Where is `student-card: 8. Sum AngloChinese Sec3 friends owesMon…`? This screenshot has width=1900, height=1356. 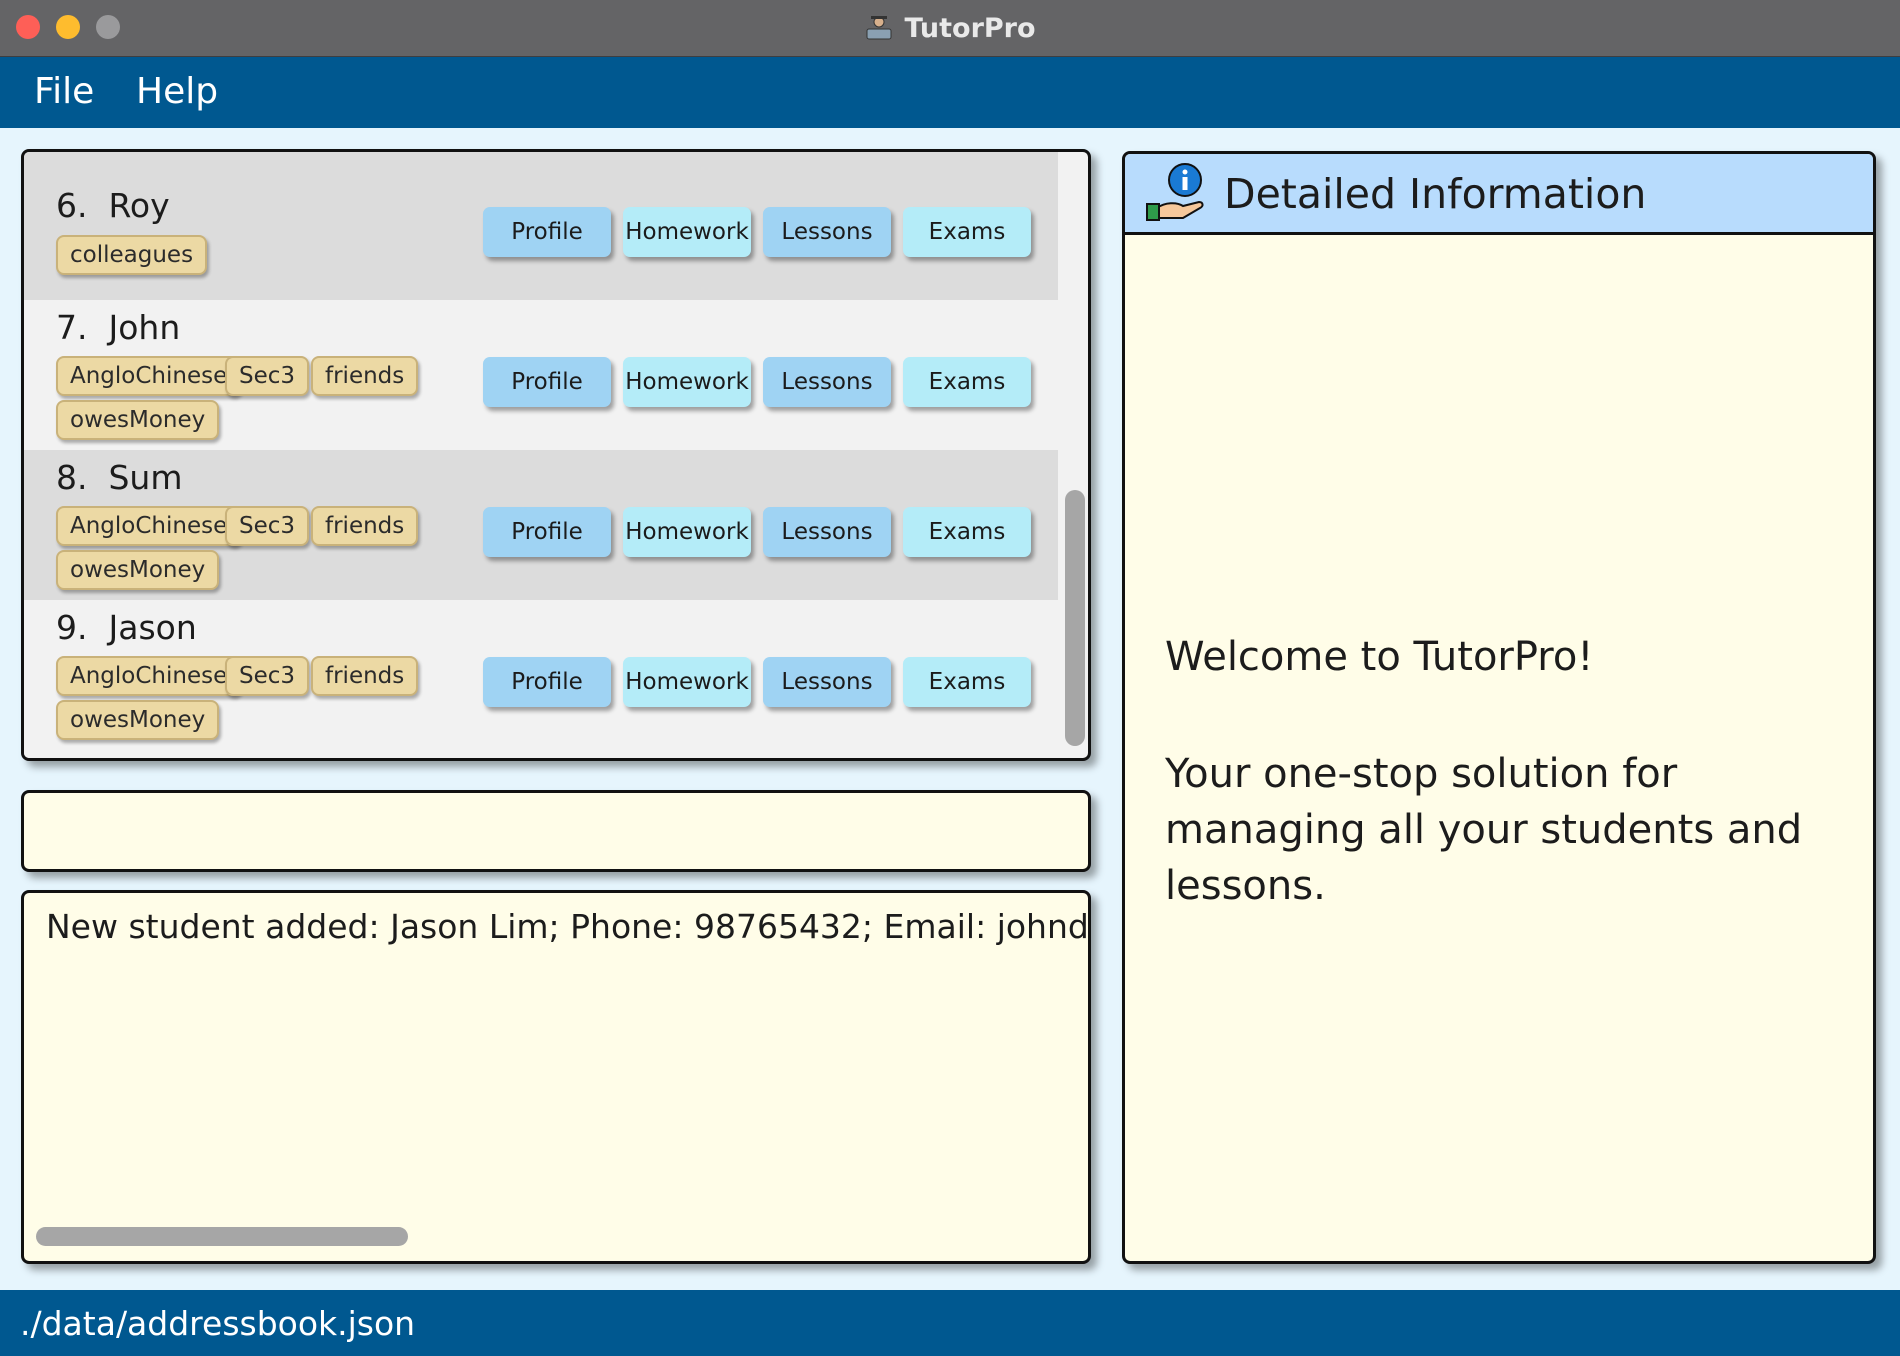
student-card: 8. Sum AngloChinese Sec3 friends owesMon… is located at coordinates (541, 525).